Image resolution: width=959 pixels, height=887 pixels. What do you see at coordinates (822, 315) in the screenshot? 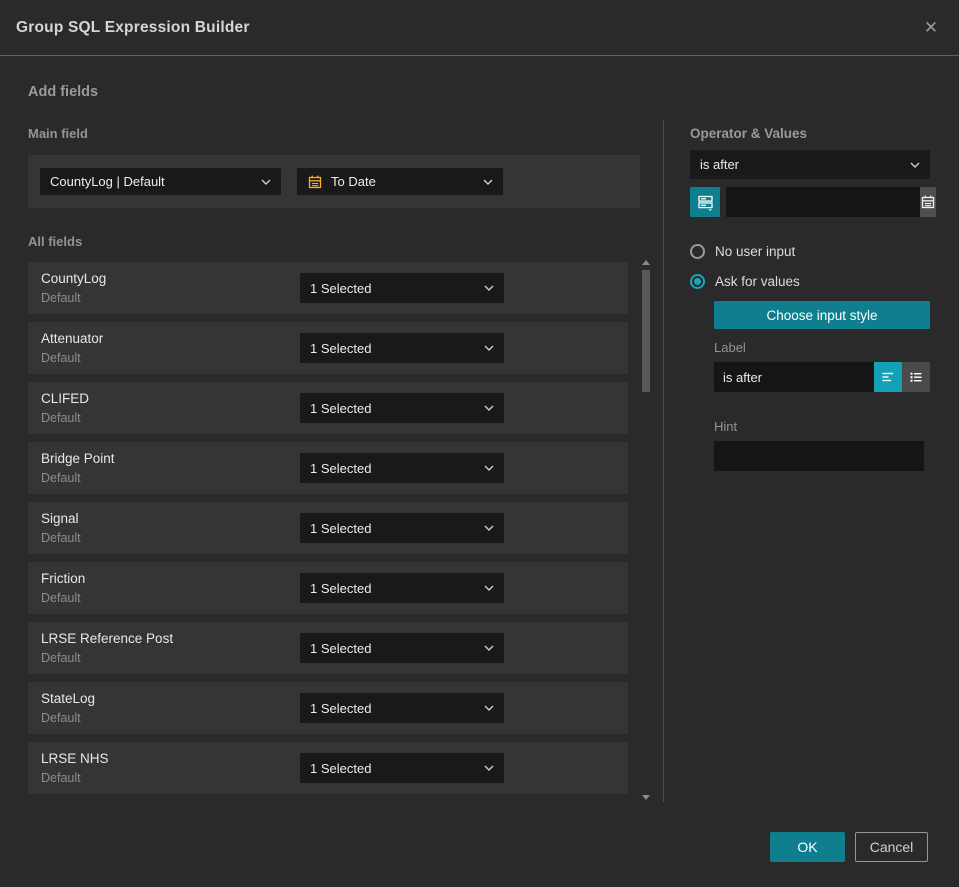
I see `choose-input-style-button: Choose input style` at bounding box center [822, 315].